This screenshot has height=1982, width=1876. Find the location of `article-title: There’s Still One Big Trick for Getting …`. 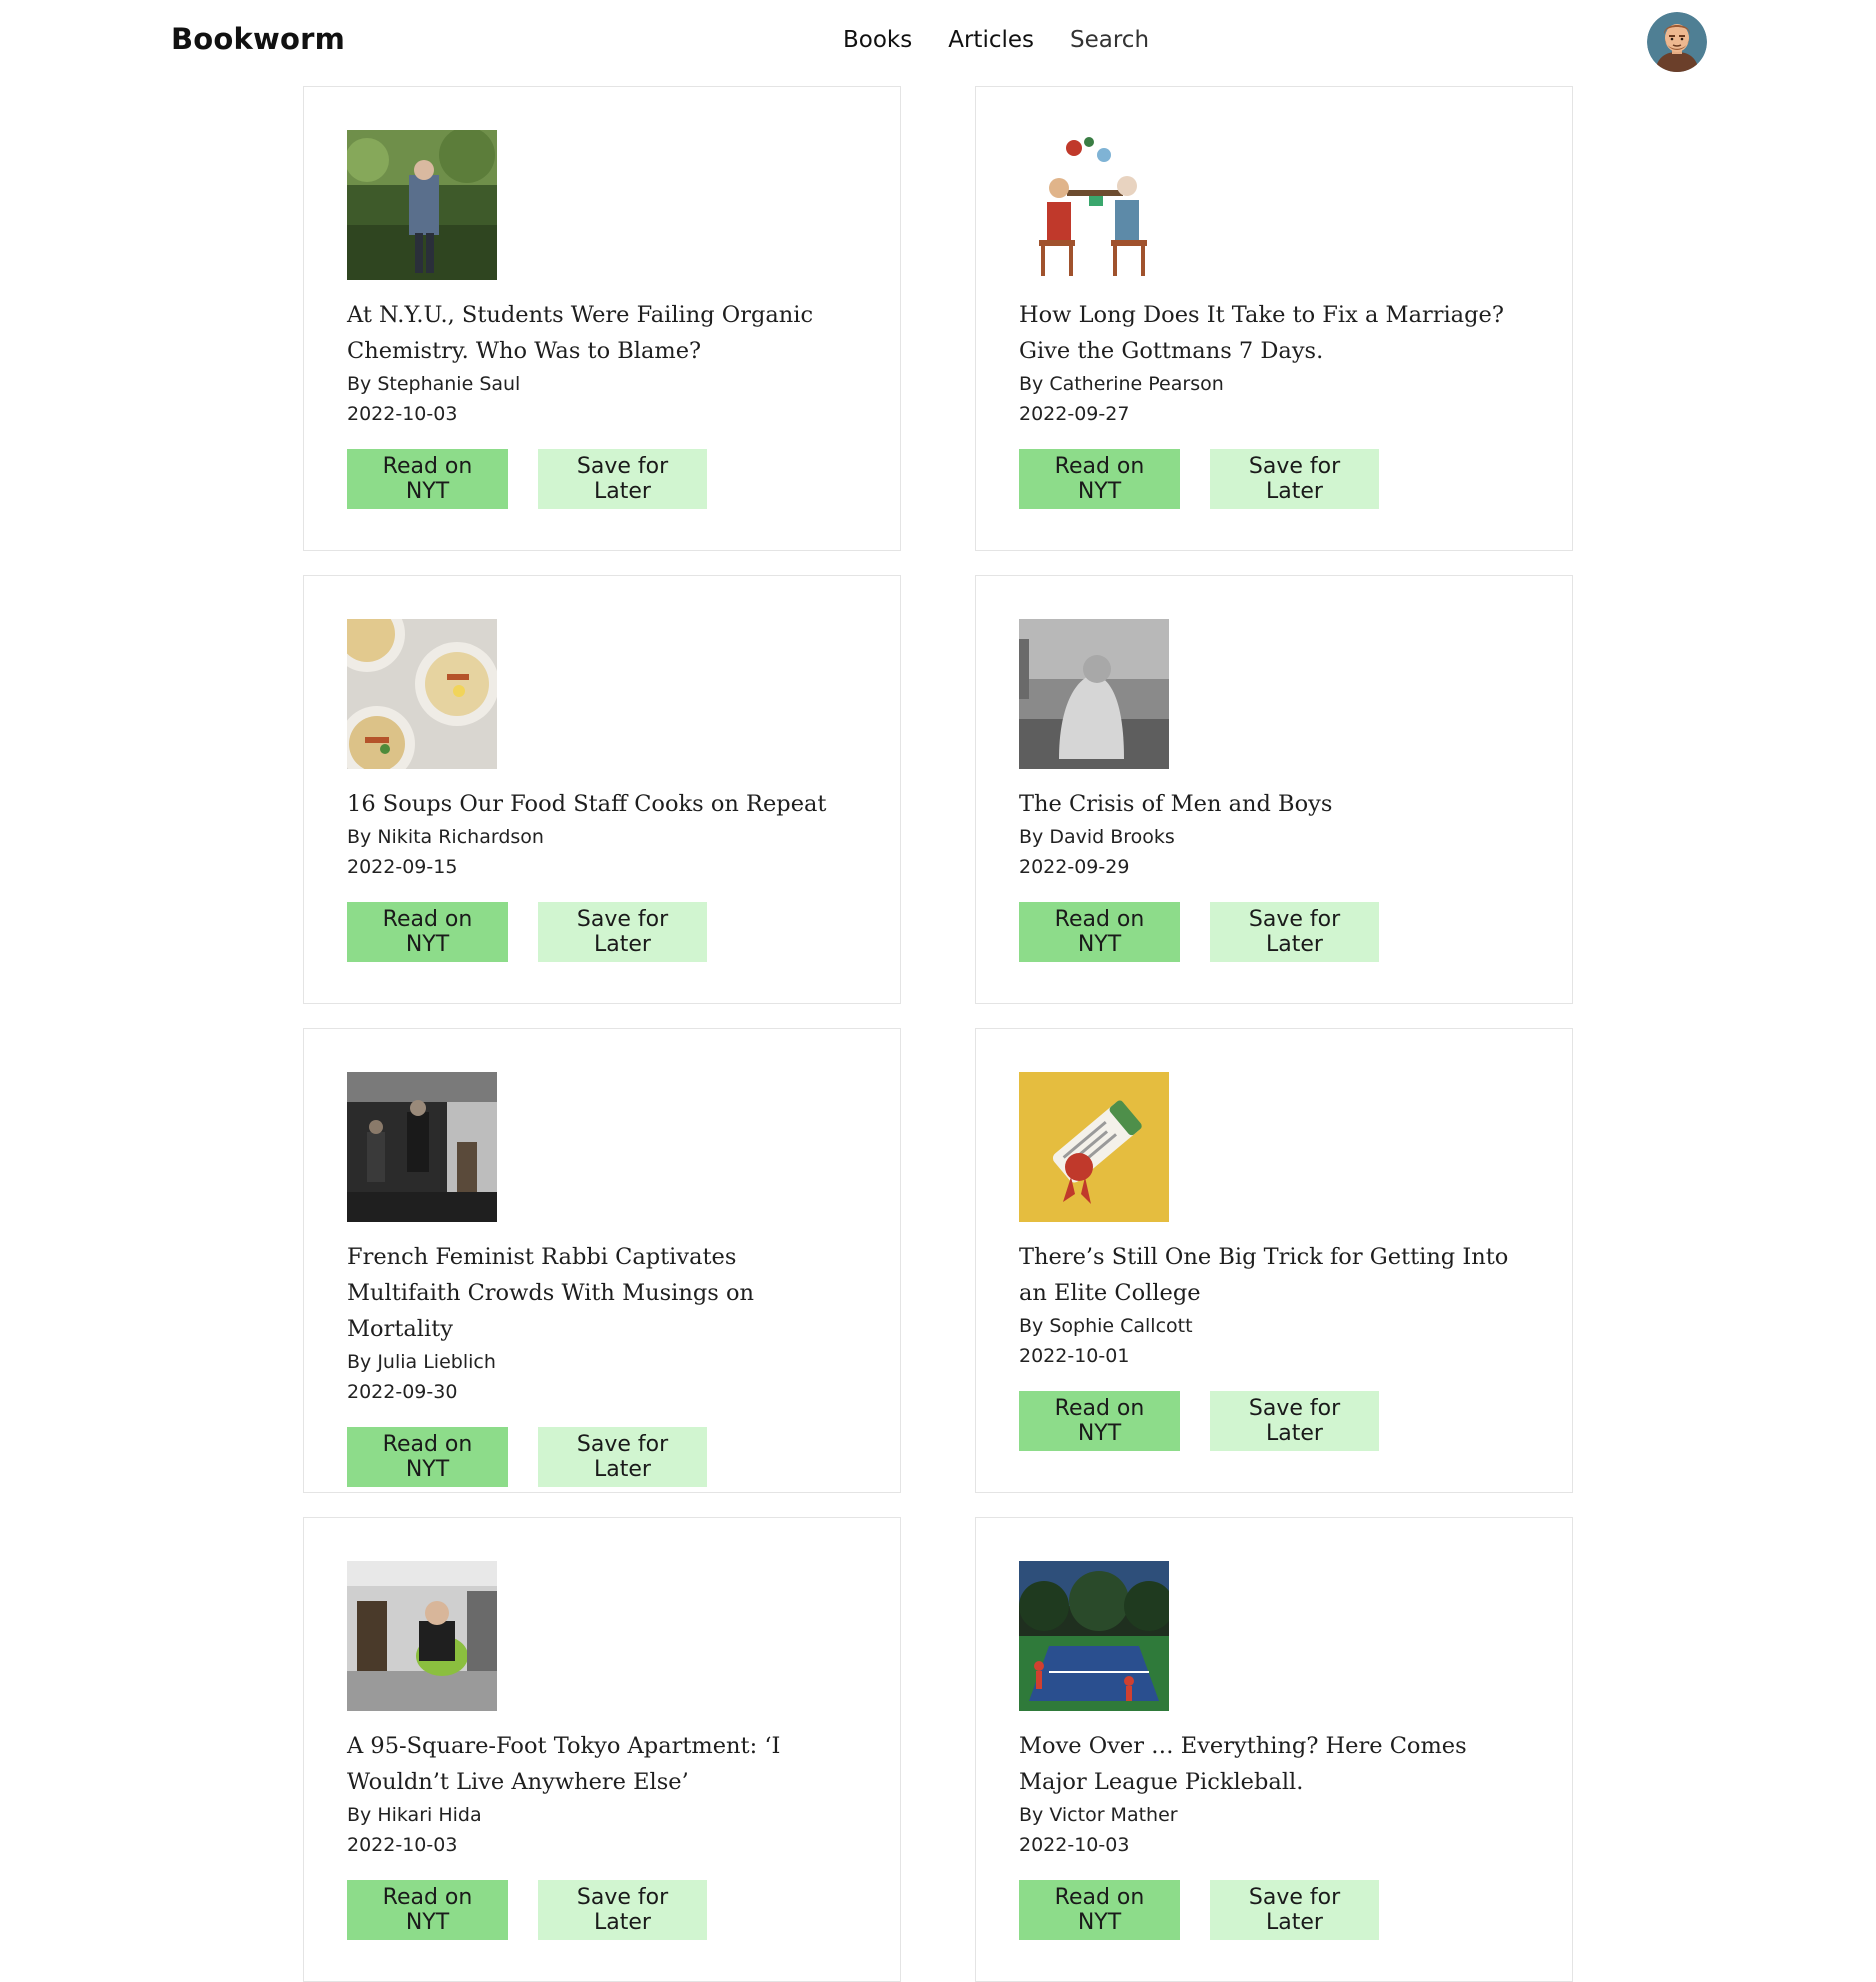

article-title: There’s Still One Big Trick for Getting … is located at coordinates (1269, 1275).